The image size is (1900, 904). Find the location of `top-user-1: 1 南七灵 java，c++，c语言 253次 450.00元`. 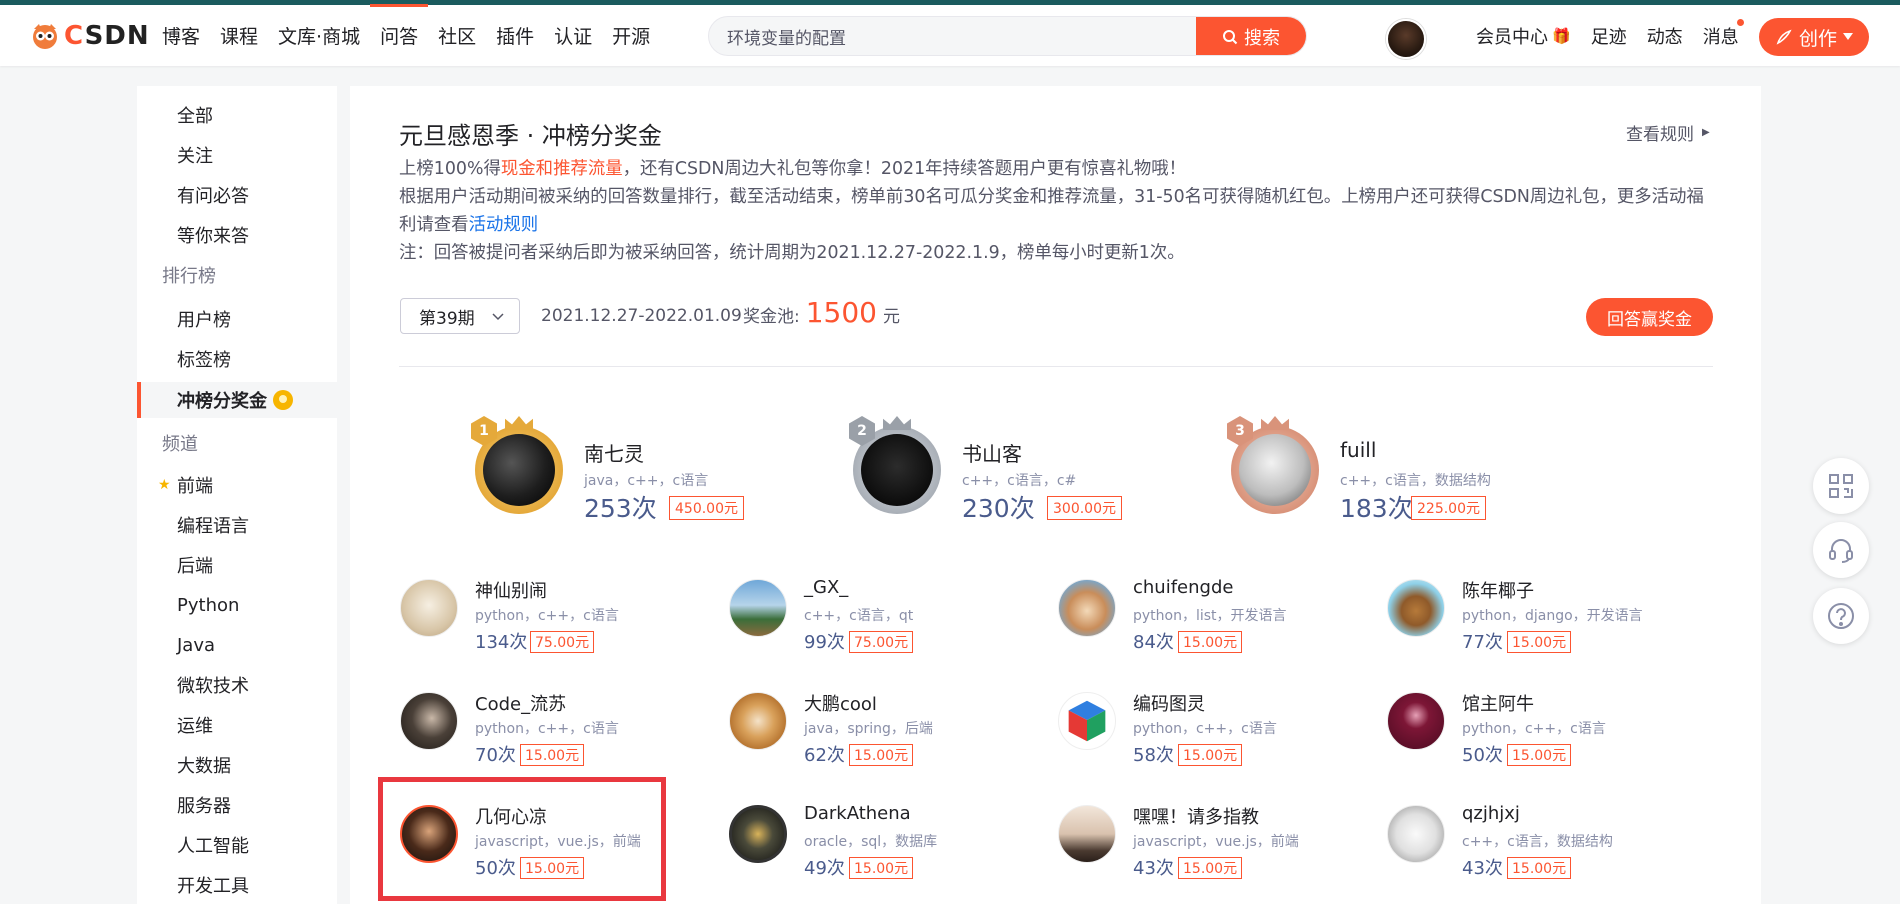

top-user-1: 1 南七灵 java，c++，c语言 253次 450.00元 is located at coordinates (631, 471).